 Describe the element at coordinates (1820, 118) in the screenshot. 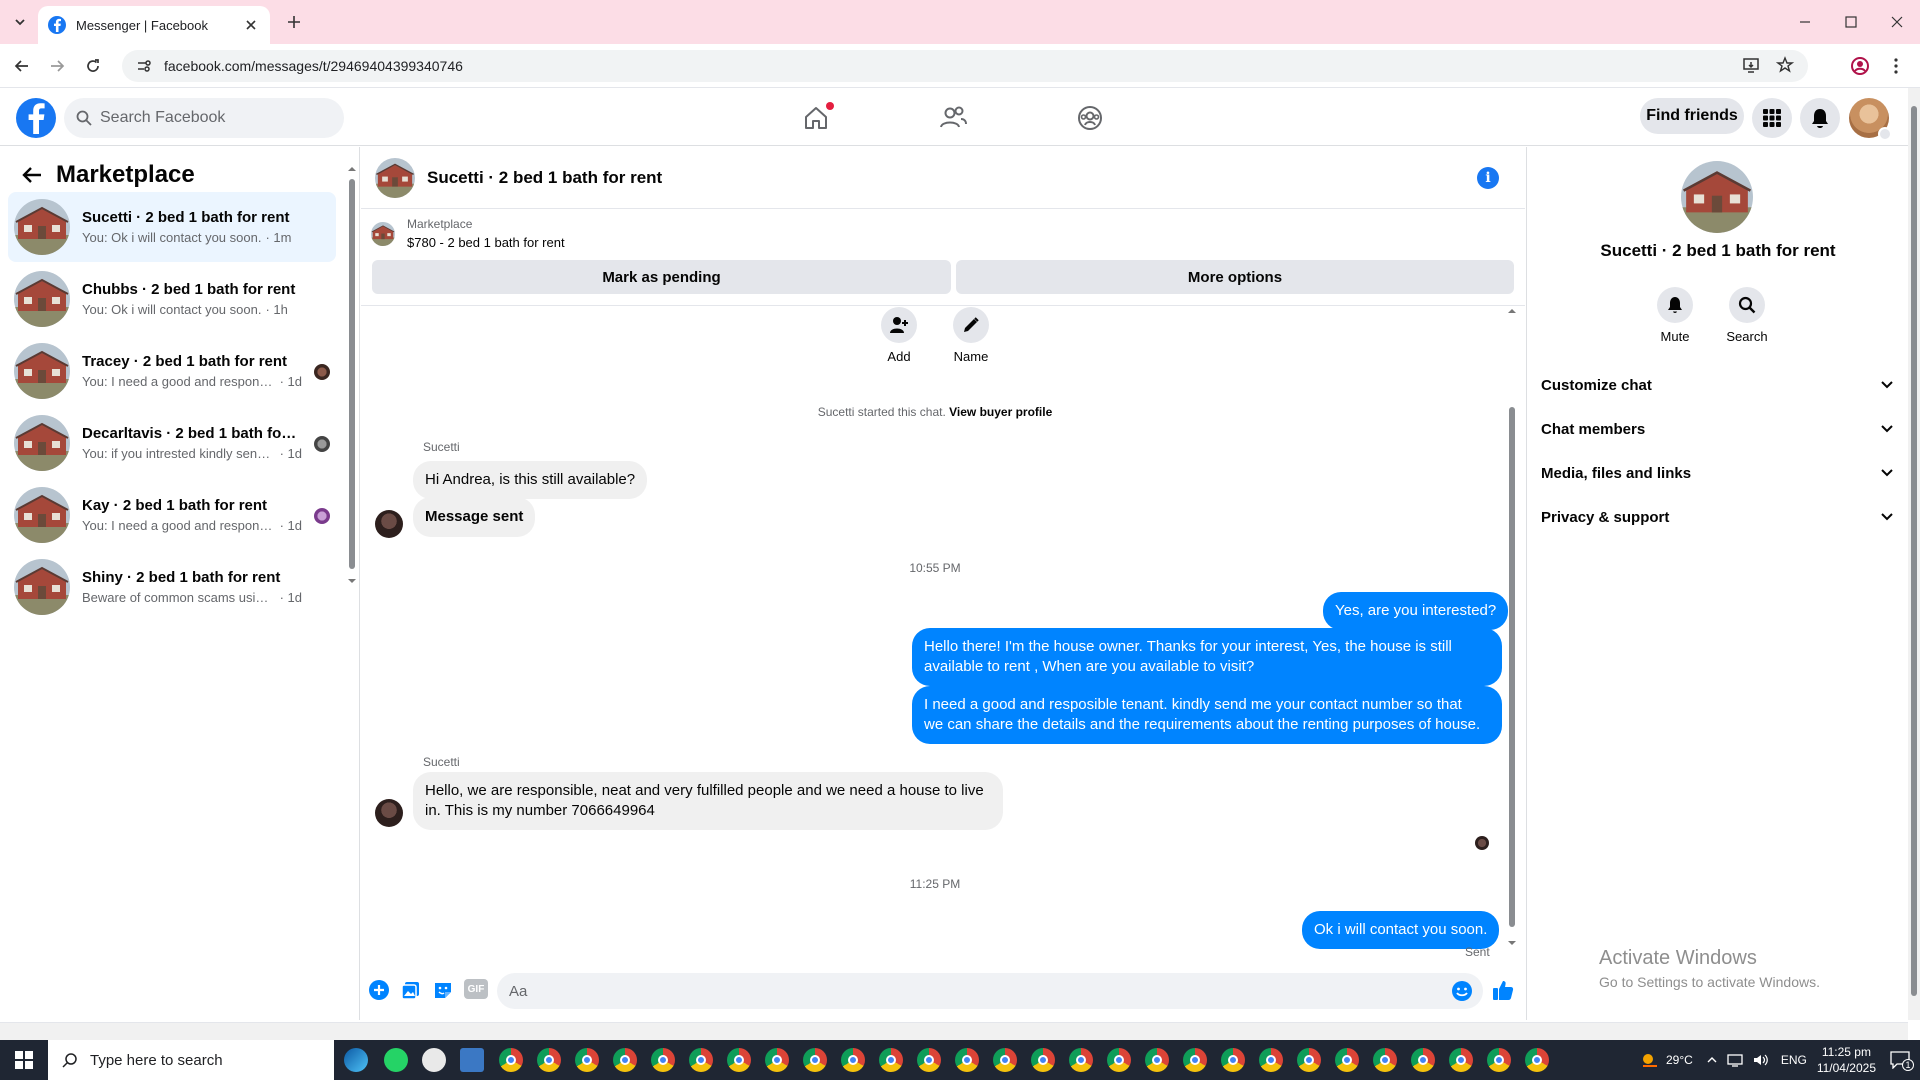

I see `notifications-bell-icon` at that location.